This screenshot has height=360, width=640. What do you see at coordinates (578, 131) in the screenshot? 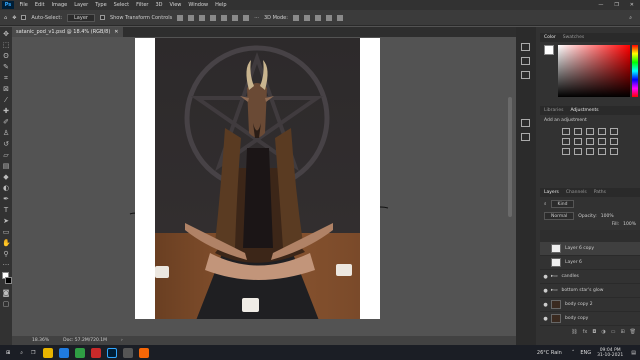
I see `levels-icon` at bounding box center [578, 131].